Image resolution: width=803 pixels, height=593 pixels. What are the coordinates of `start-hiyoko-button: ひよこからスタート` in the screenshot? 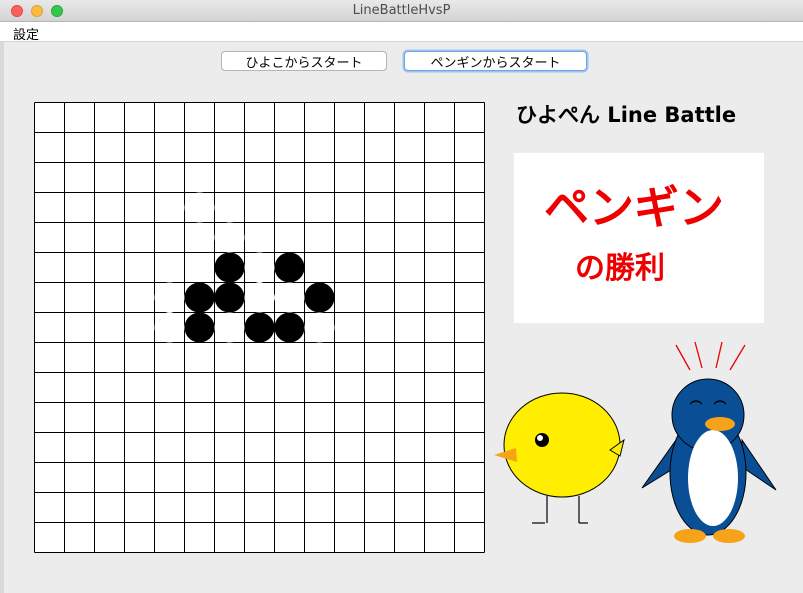 It's located at (304, 61).